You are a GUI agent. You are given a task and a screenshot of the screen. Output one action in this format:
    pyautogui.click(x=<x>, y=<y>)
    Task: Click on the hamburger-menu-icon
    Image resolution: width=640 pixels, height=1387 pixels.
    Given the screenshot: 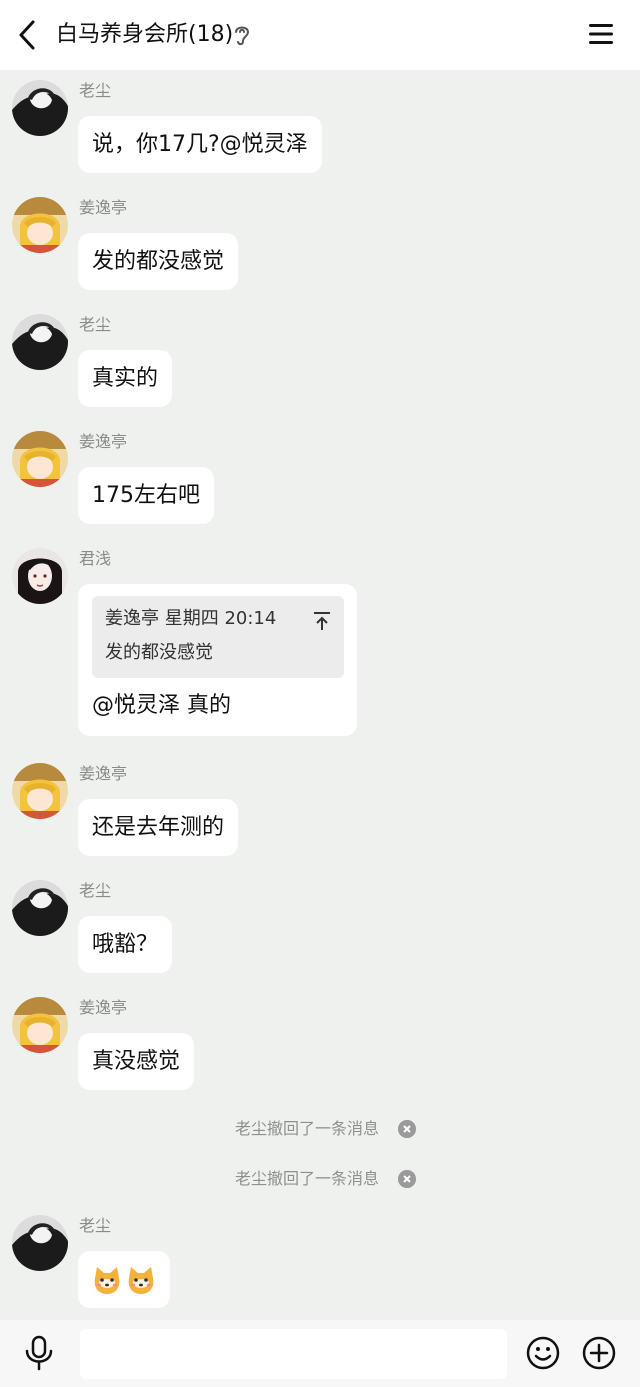 What is the action you would take?
    pyautogui.click(x=601, y=34)
    